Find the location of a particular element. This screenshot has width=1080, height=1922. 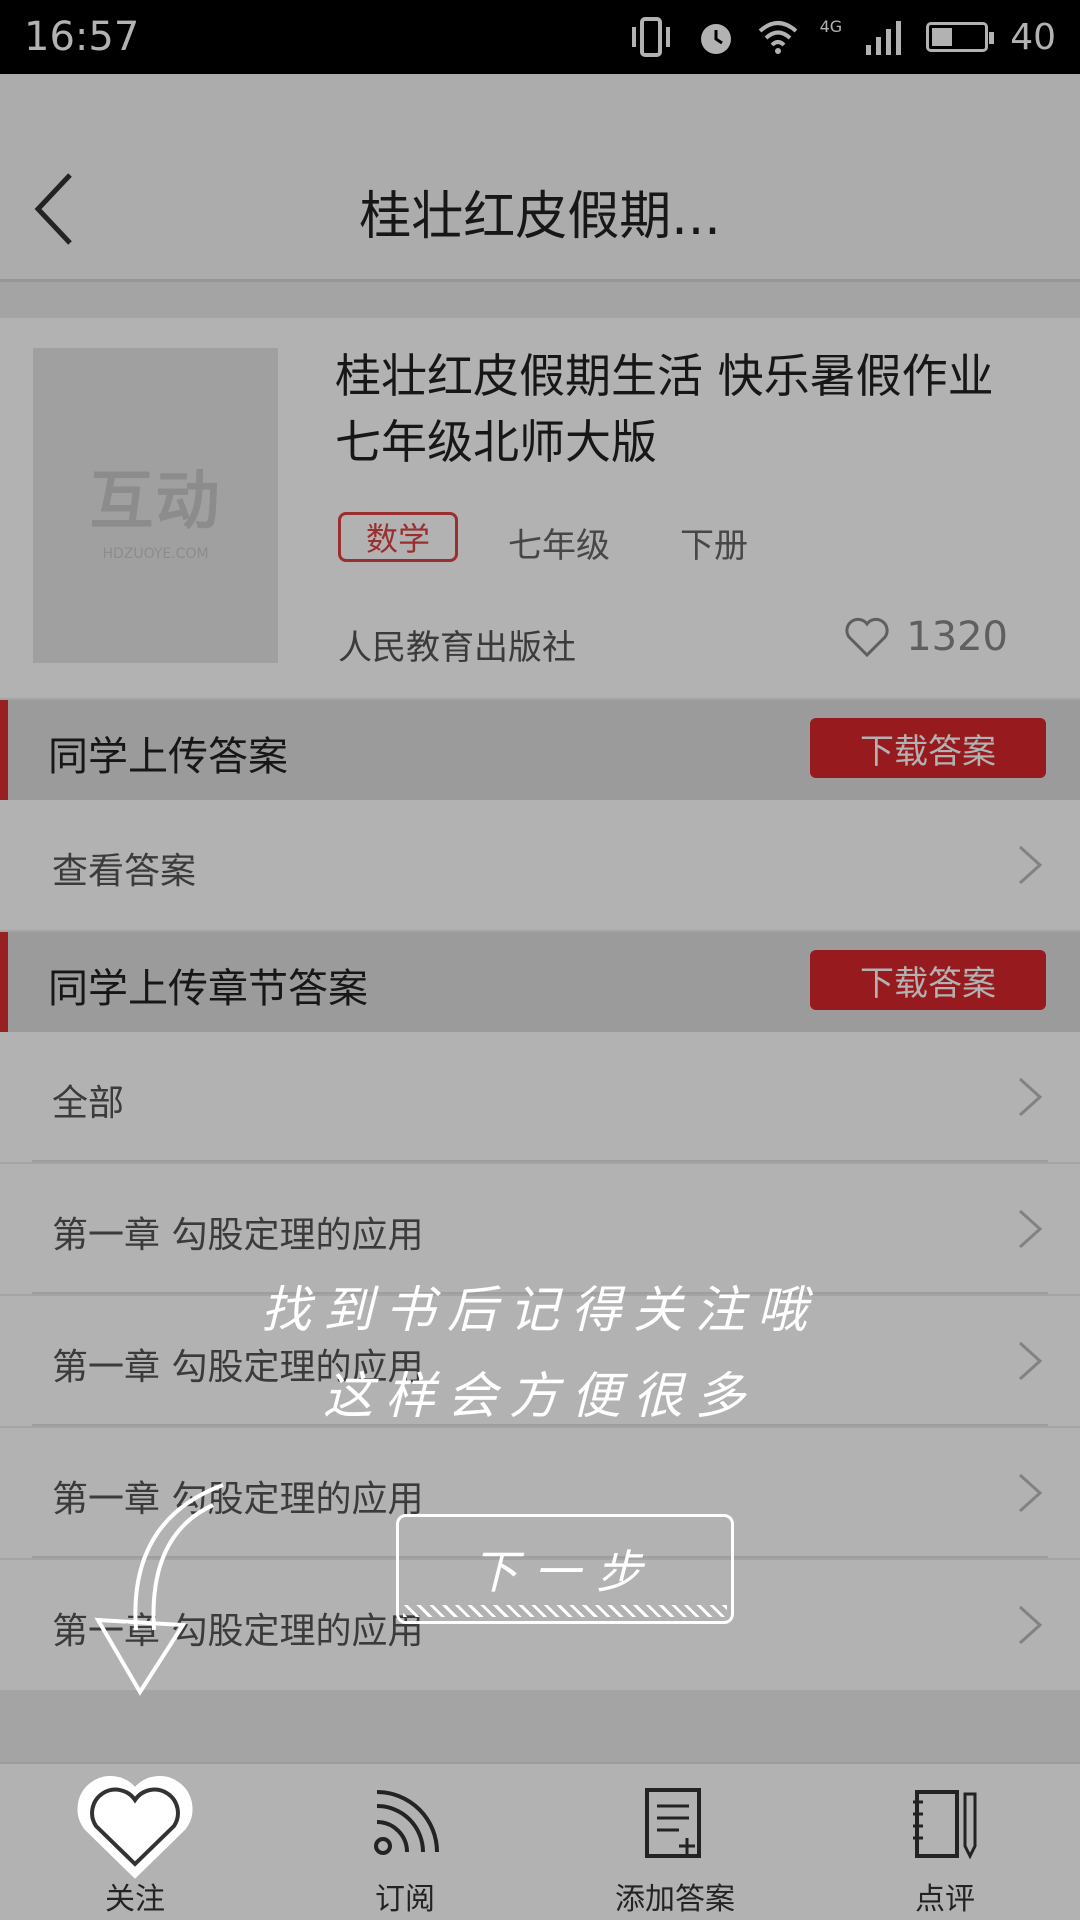

guide-tip-line2: 这样会方便很多 is located at coordinates (540, 1396).